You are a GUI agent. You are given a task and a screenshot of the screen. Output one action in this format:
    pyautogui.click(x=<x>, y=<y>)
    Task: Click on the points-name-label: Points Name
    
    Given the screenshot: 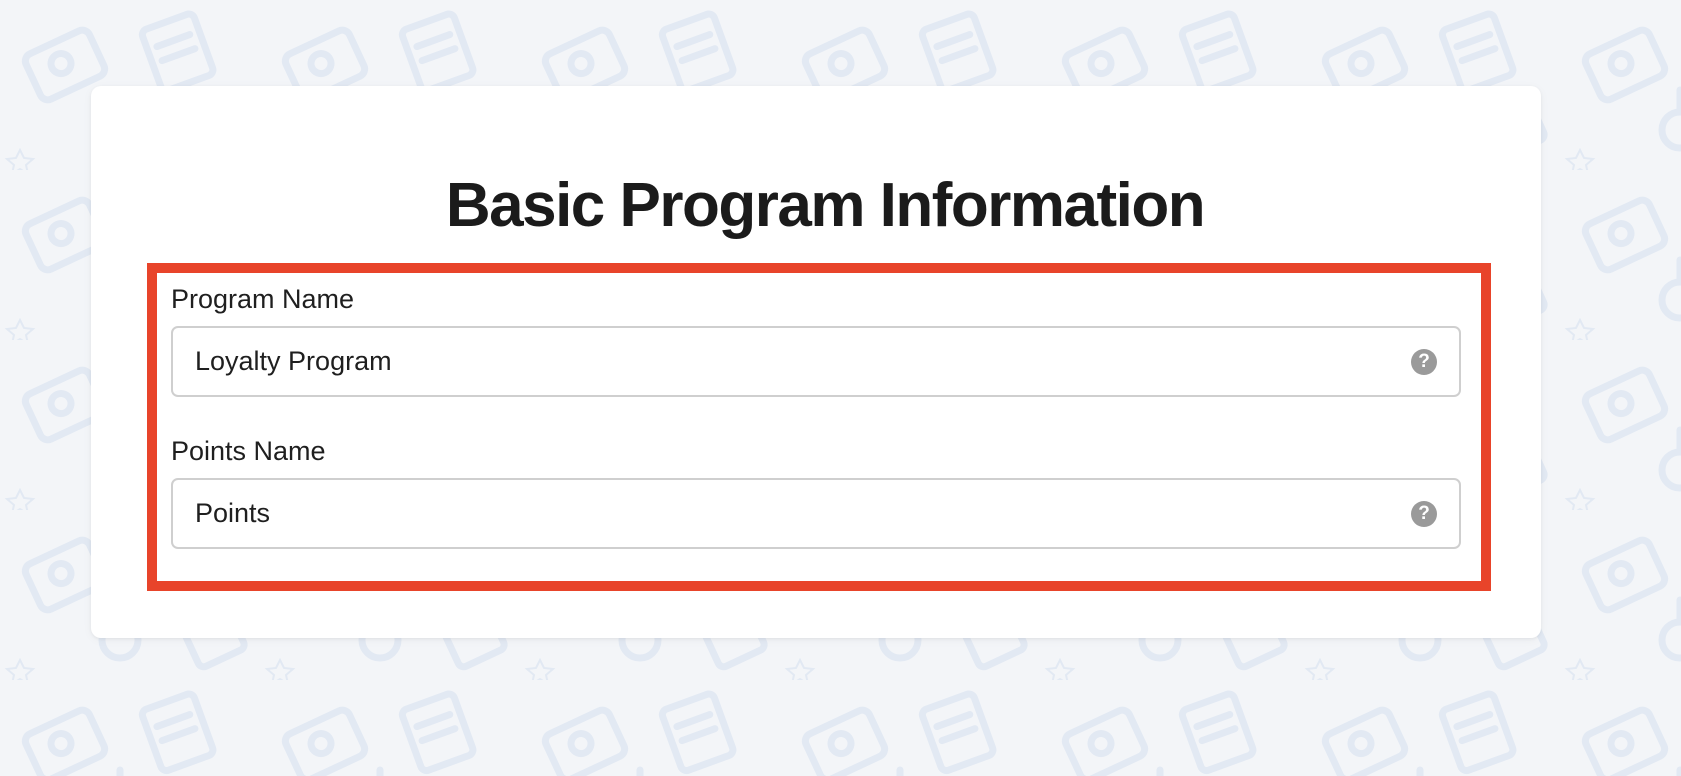 What is the action you would take?
    pyautogui.click(x=248, y=451)
    